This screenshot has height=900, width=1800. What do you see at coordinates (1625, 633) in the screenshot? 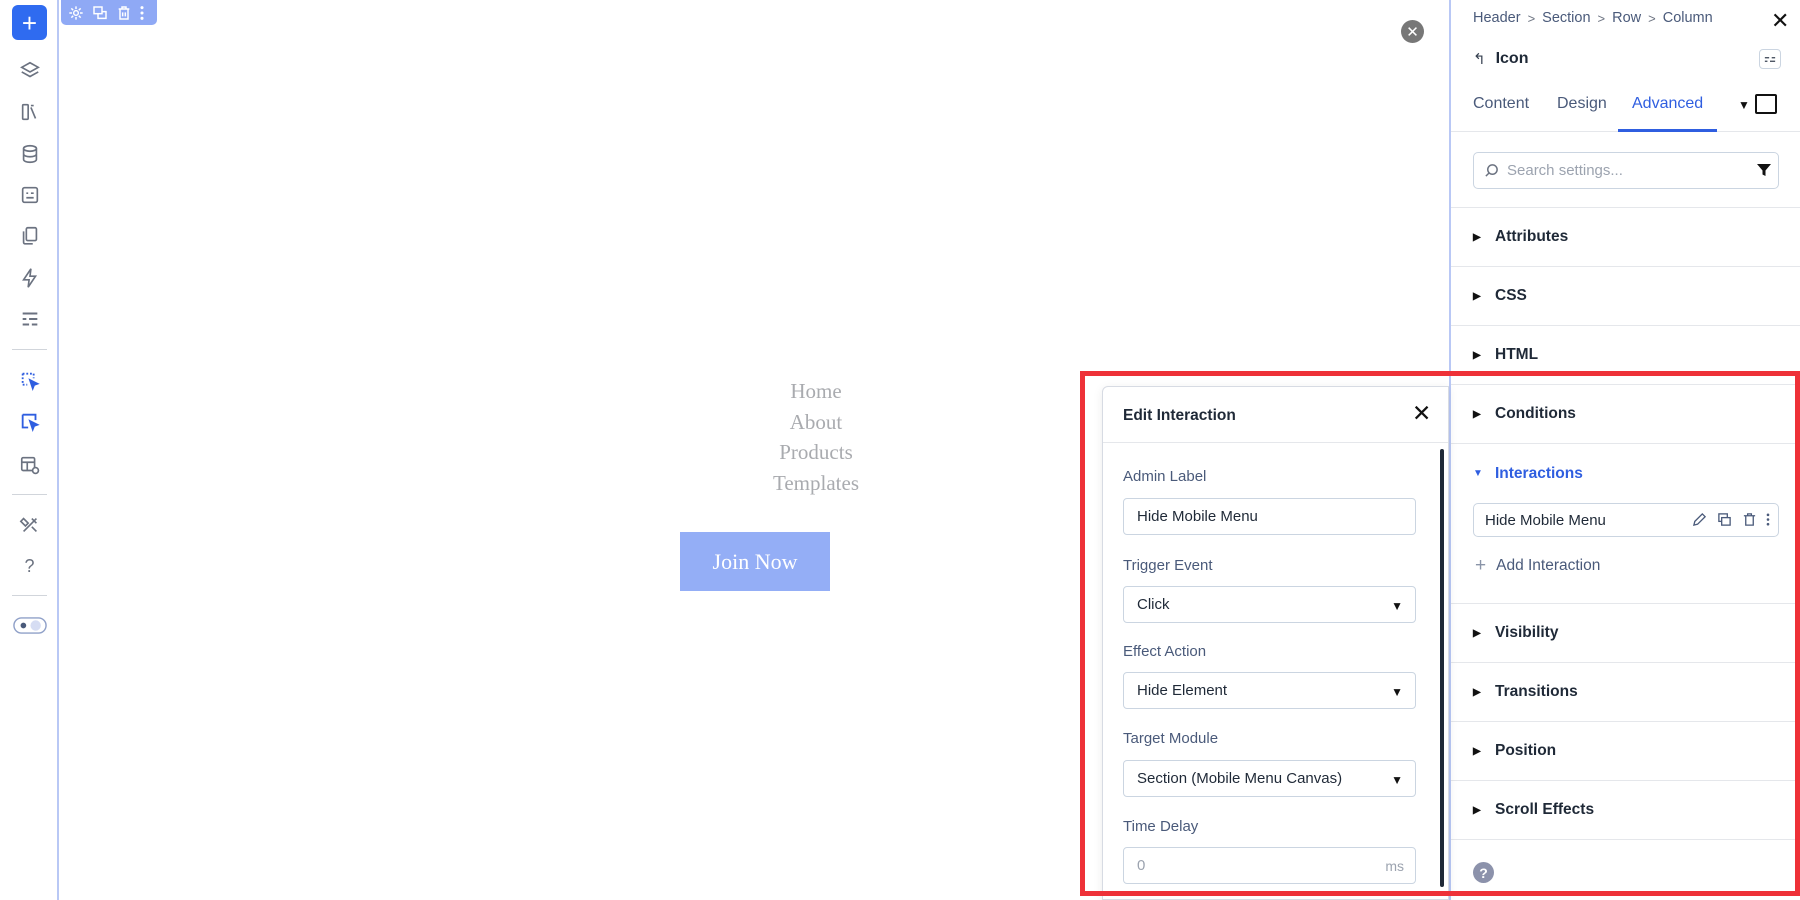
I see `group-visibility: ▶ Visibility` at bounding box center [1625, 633].